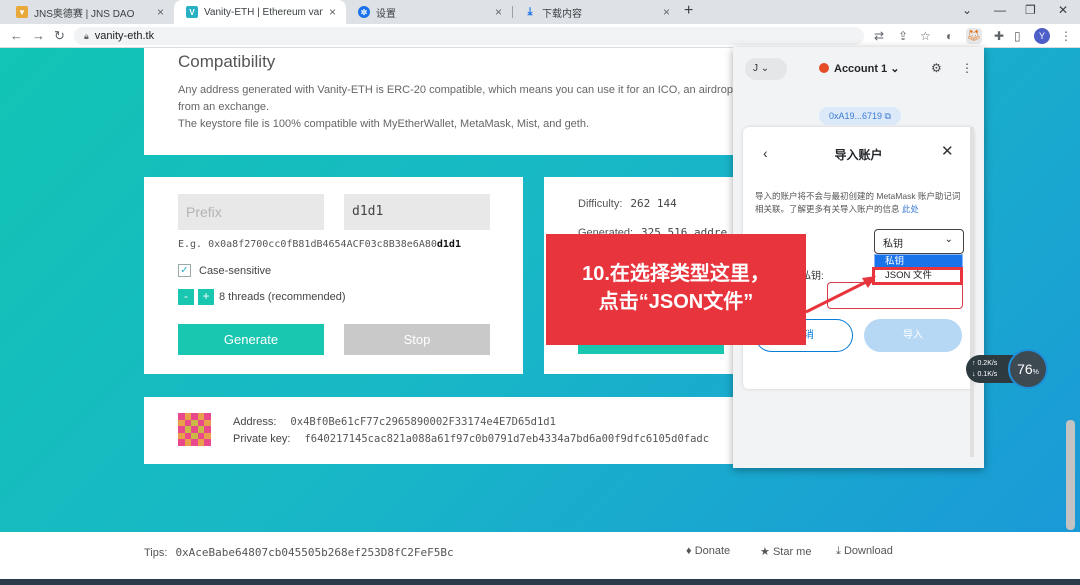 This screenshot has height=585, width=1080. I want to click on taskbar-strip, so click(540, 582).